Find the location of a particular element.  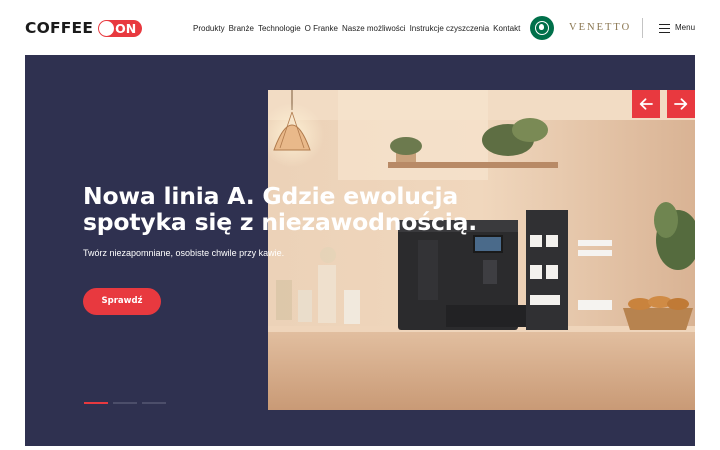

hamburger-icon is located at coordinates (664, 28).